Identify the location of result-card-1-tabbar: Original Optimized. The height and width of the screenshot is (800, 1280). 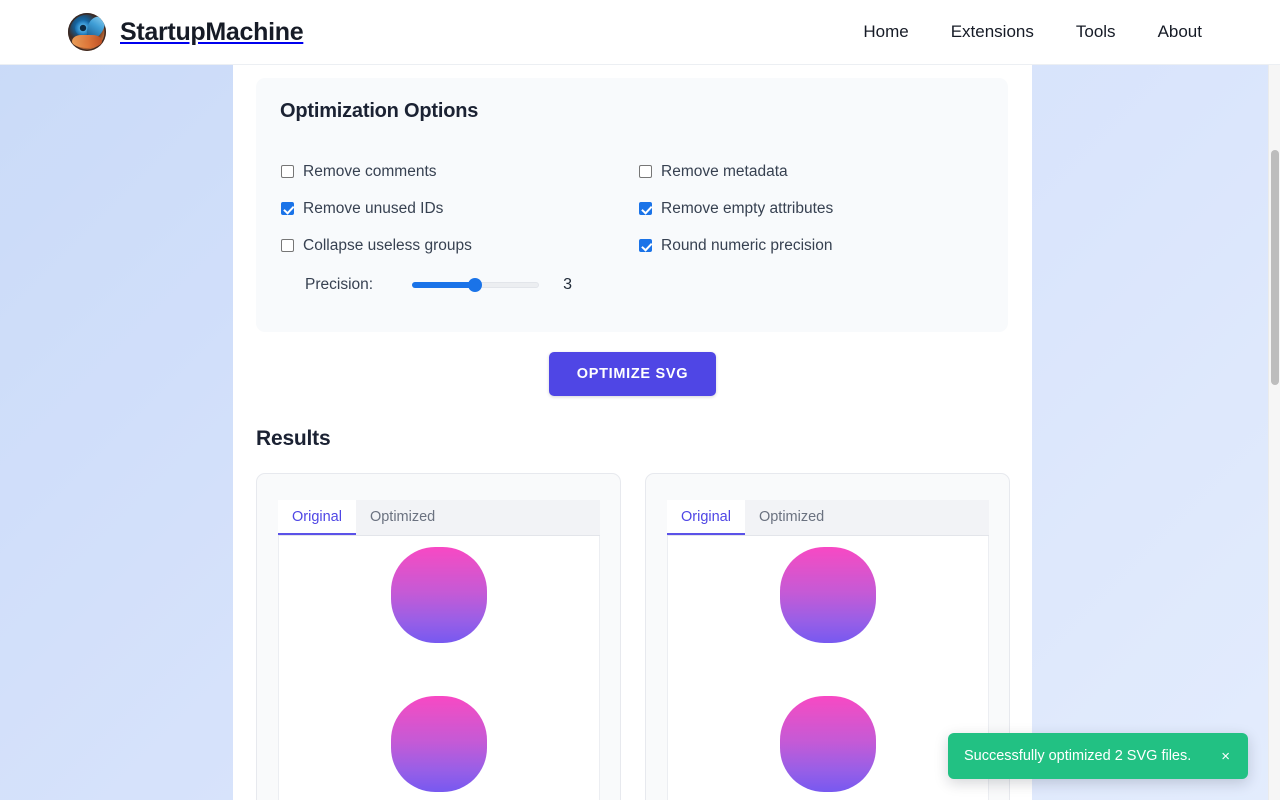
(439, 518).